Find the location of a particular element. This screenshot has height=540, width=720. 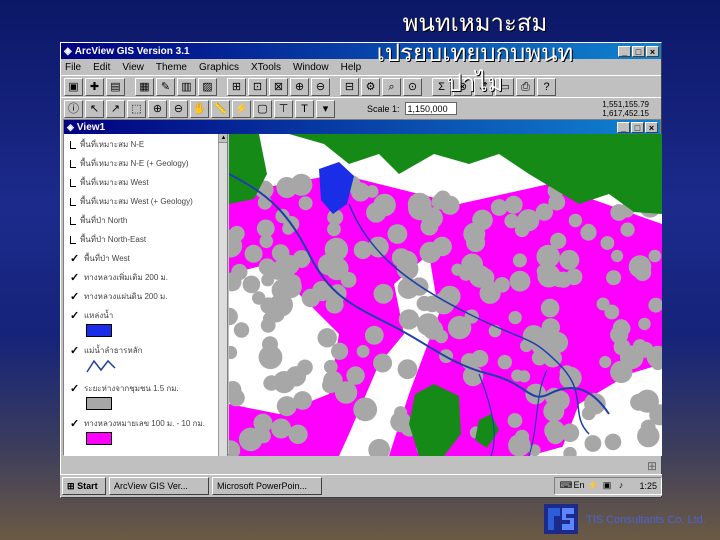

view-titlebar: ◈ View1 _ □ × is located at coordinates (362, 127).